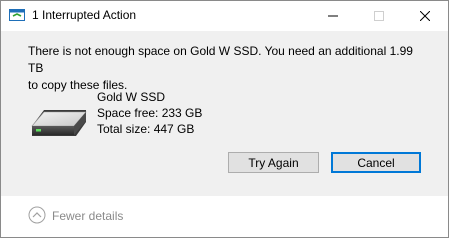 The width and height of the screenshot is (449, 240). Describe the element at coordinates (37, 215) in the screenshot. I see `chevron-up-circle-icon` at that location.